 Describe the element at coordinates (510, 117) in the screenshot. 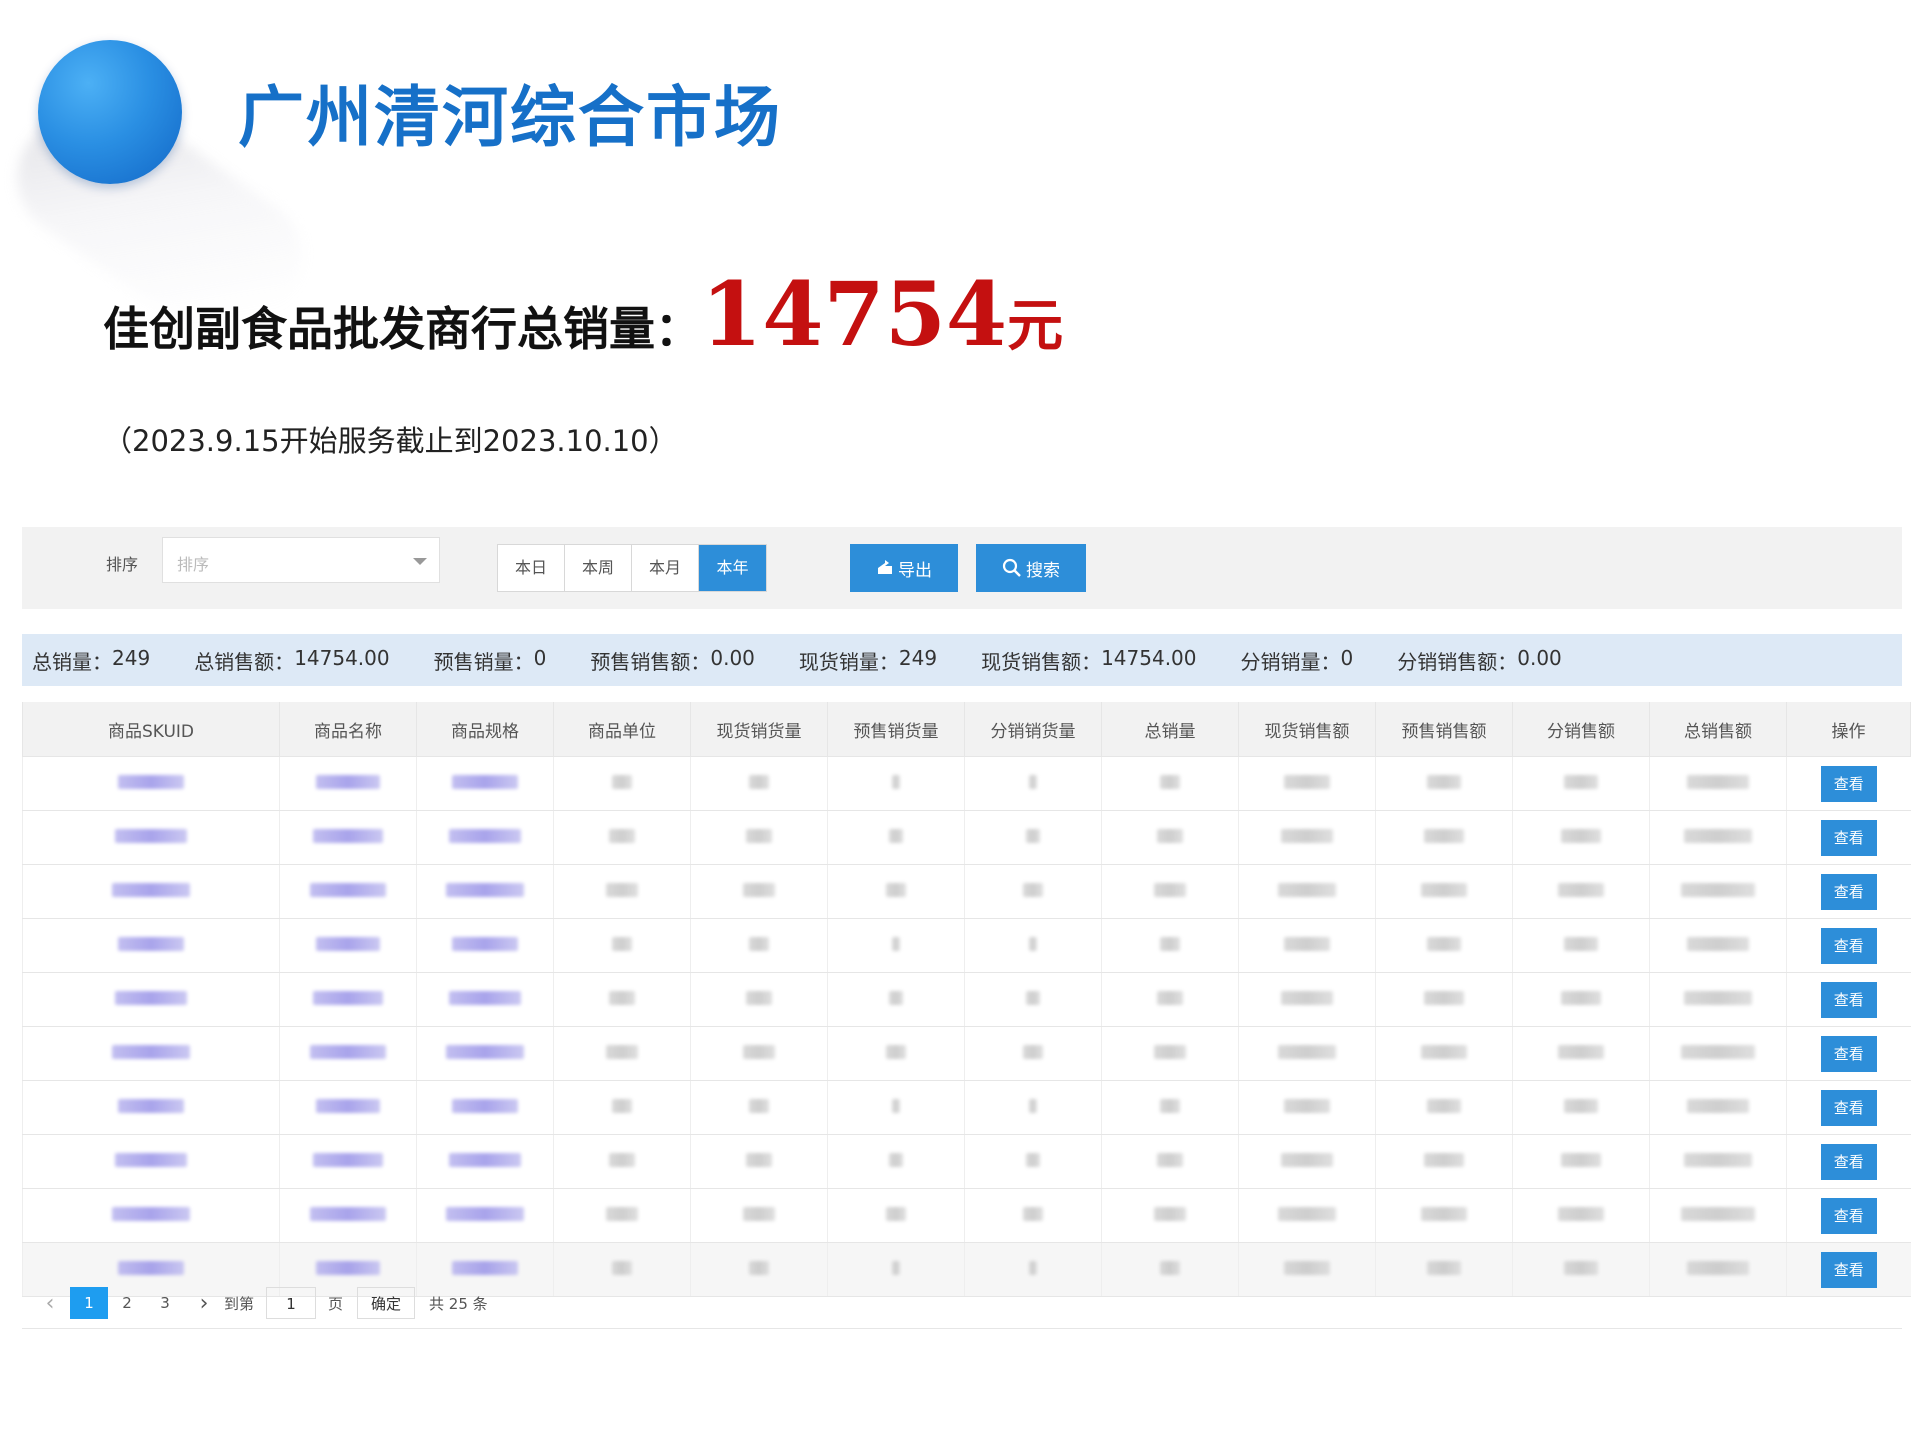

I see `market-title: 广州清河综合市场` at that location.